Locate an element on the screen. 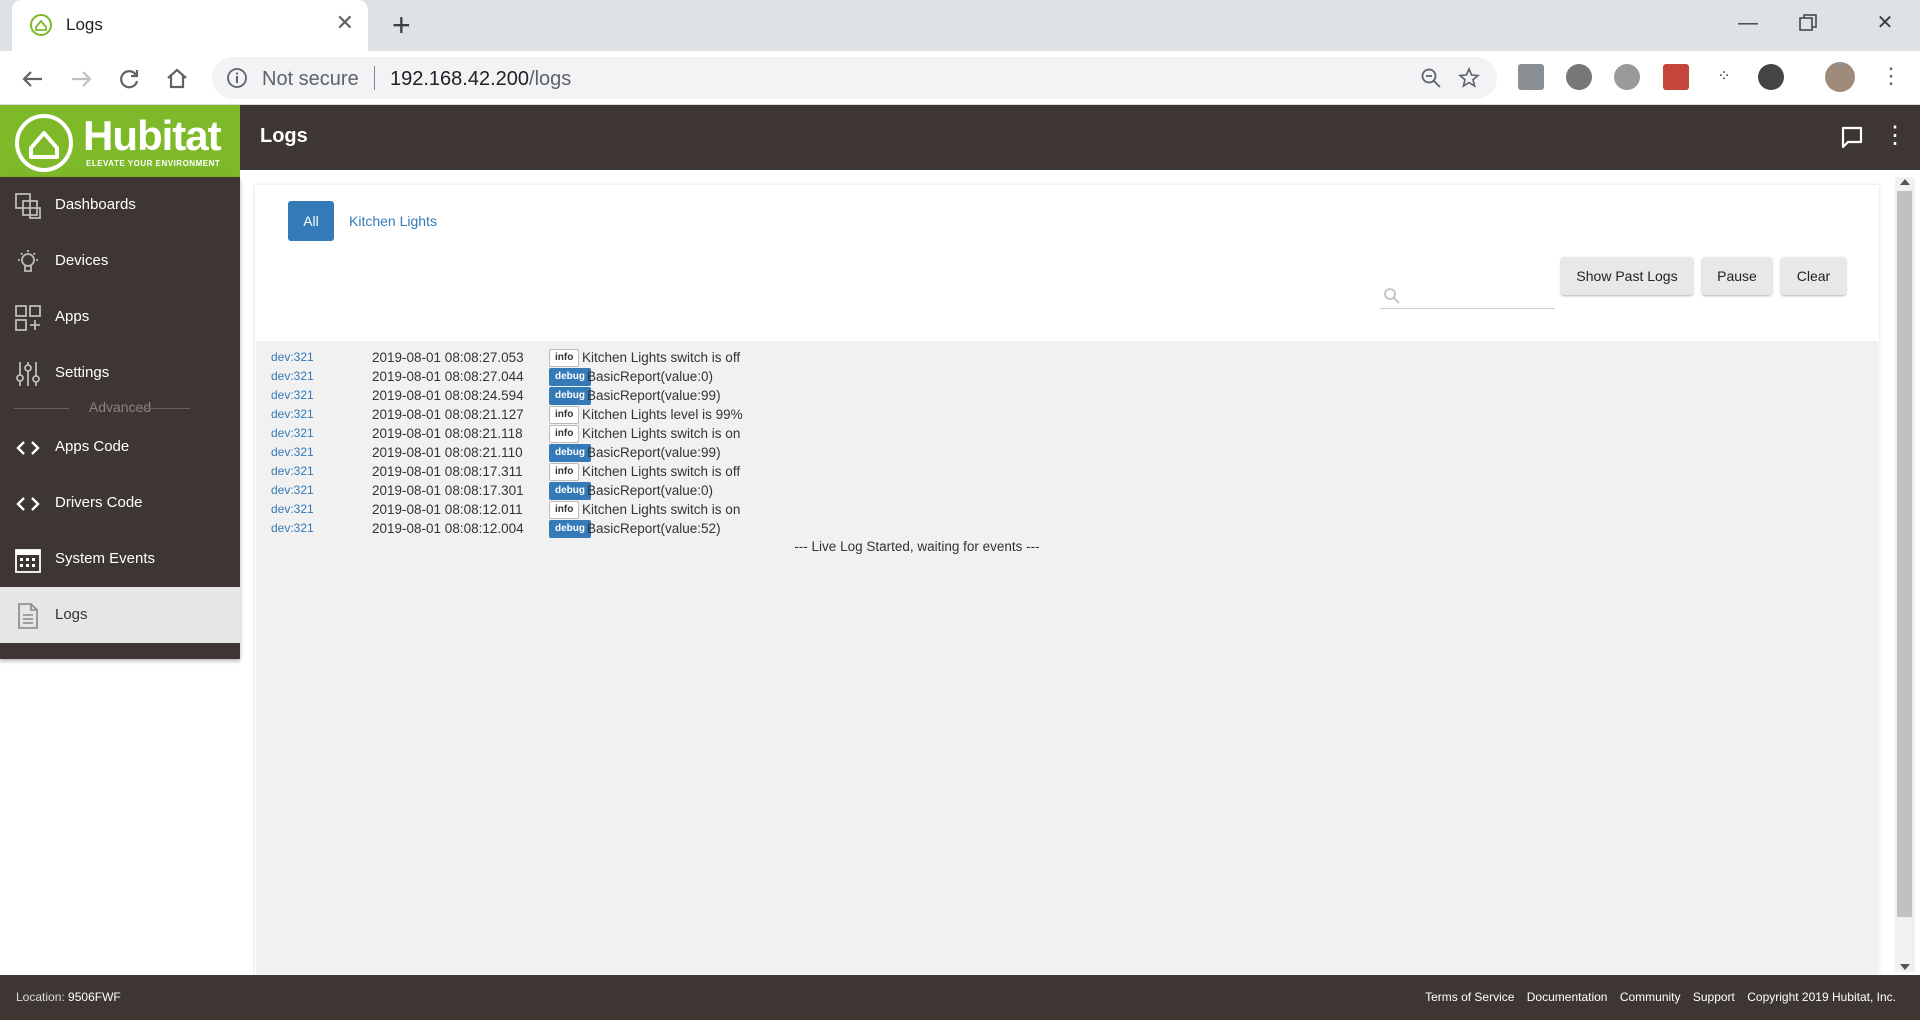  support-link: Support is located at coordinates (1714, 997).